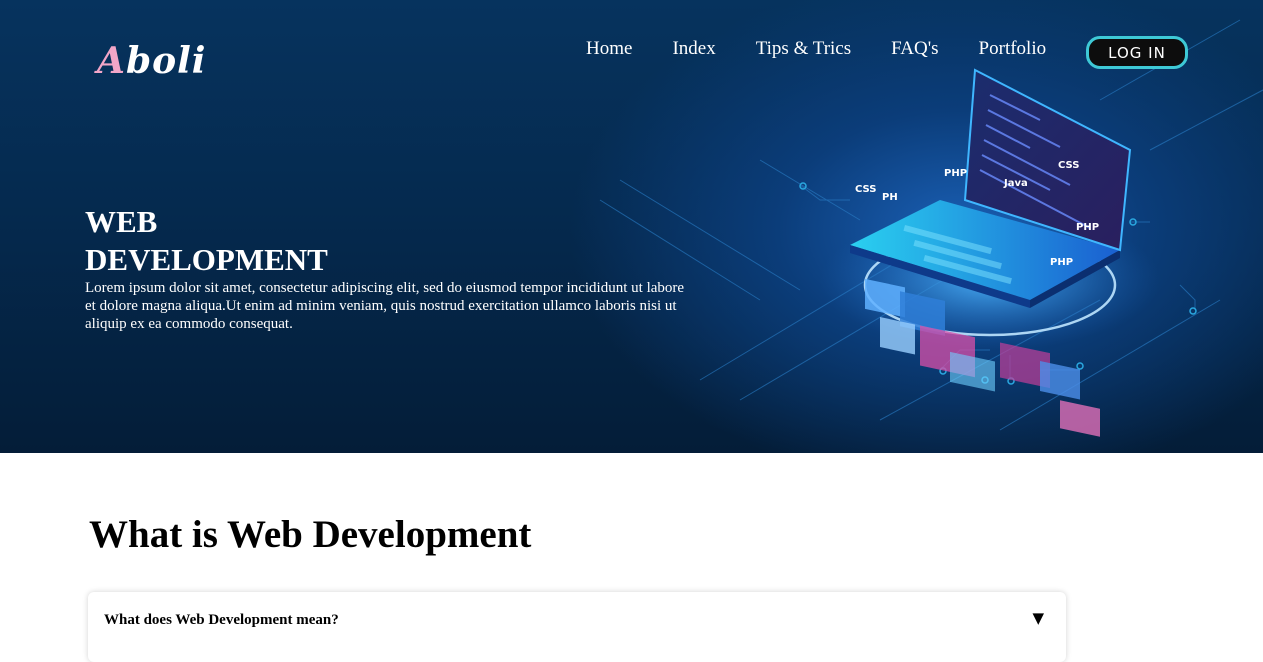 The height and width of the screenshot is (662, 1263). What do you see at coordinates (1038, 618) in the screenshot?
I see `caret-down-icon: ▼` at bounding box center [1038, 618].